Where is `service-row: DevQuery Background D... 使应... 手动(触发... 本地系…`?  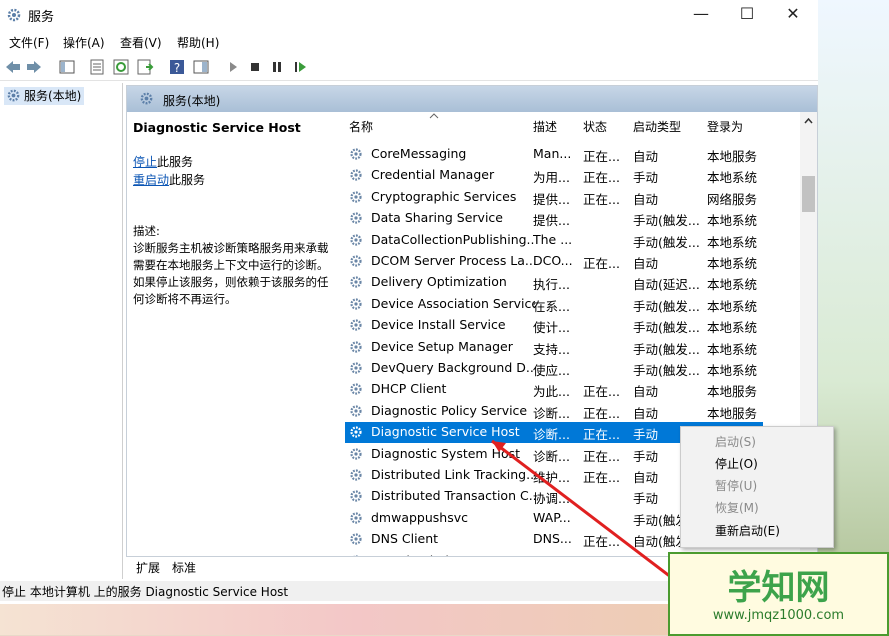
service-row: DevQuery Background D... 使应... 手动(触发... 本地系… is located at coordinates (554, 368).